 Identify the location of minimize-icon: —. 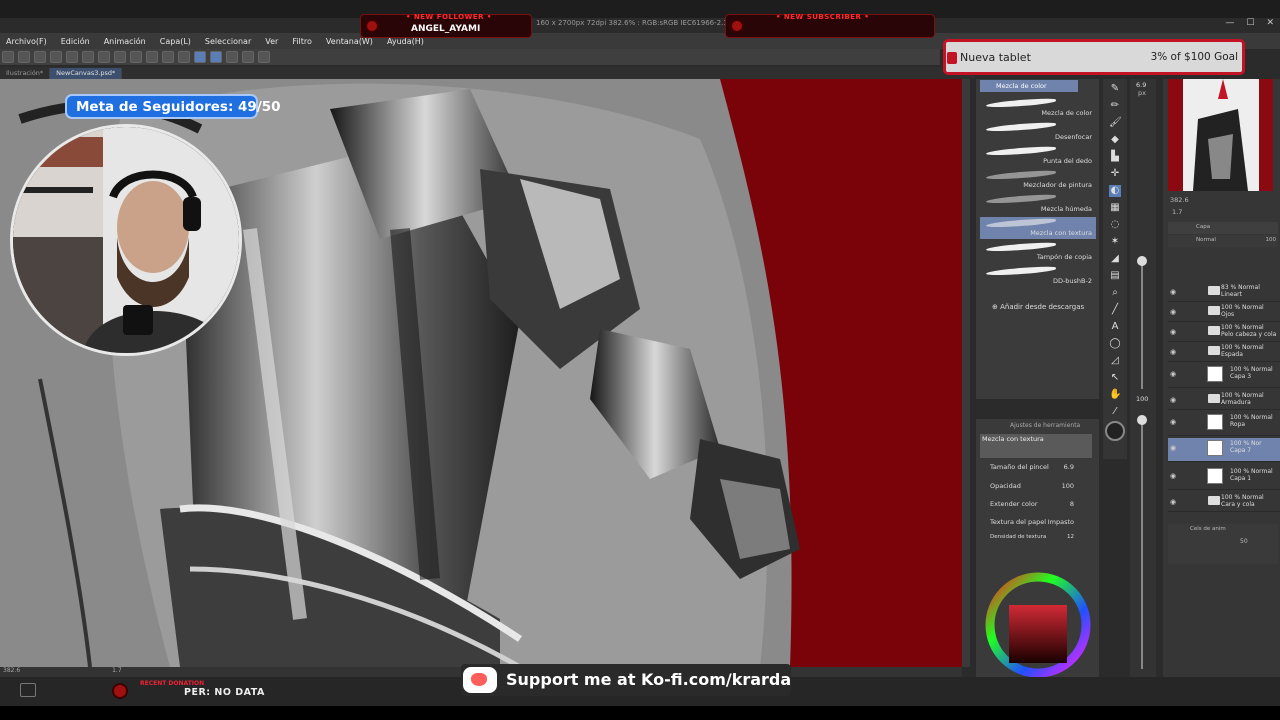
(1229, 23).